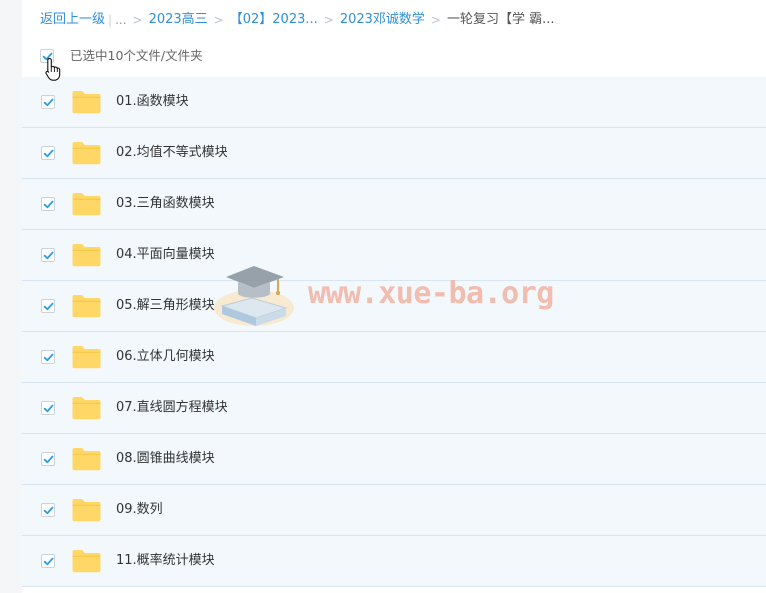  I want to click on breadcrumb-item-2023-gaosan: 2023高三, so click(178, 20).